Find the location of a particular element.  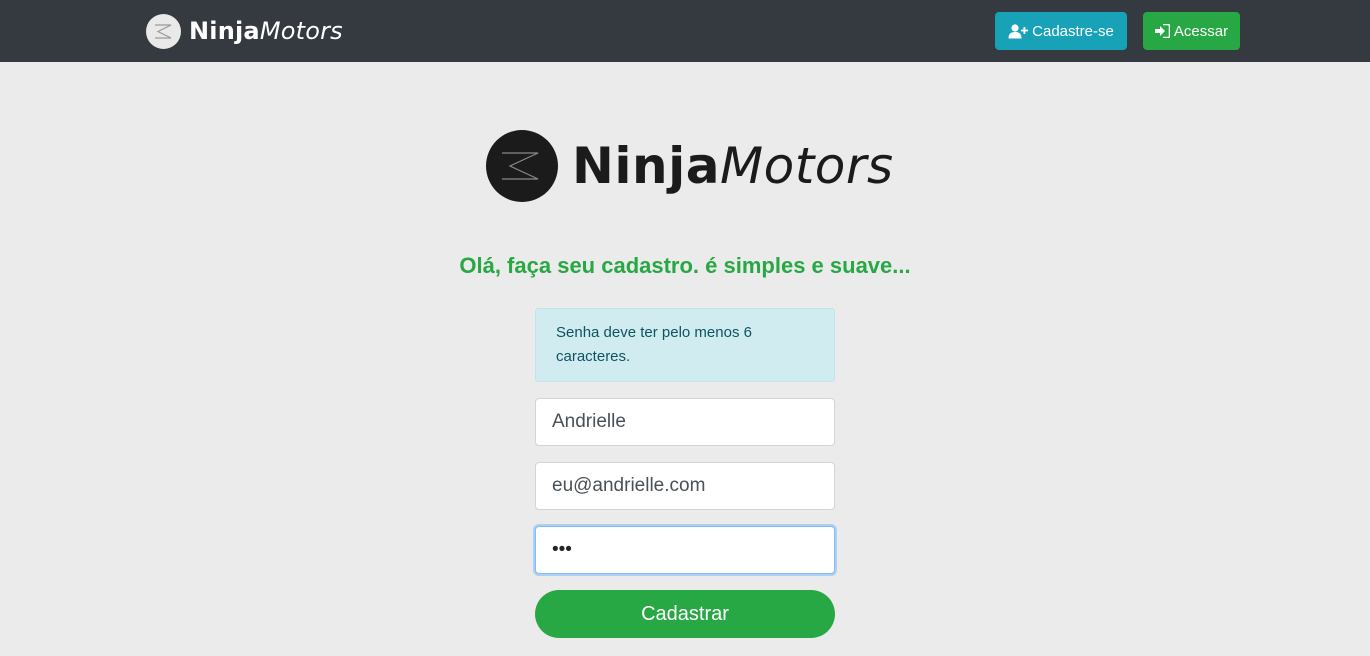

navbar-brand: NinjaMotors is located at coordinates (244, 31).